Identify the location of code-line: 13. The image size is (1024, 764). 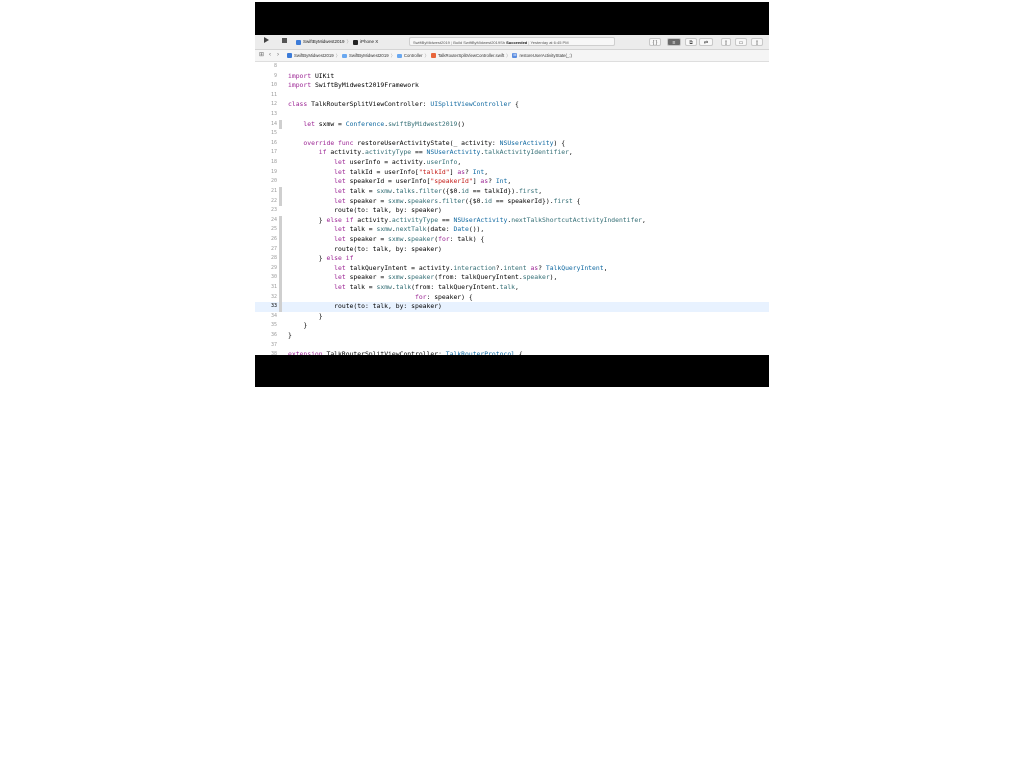
(512, 115).